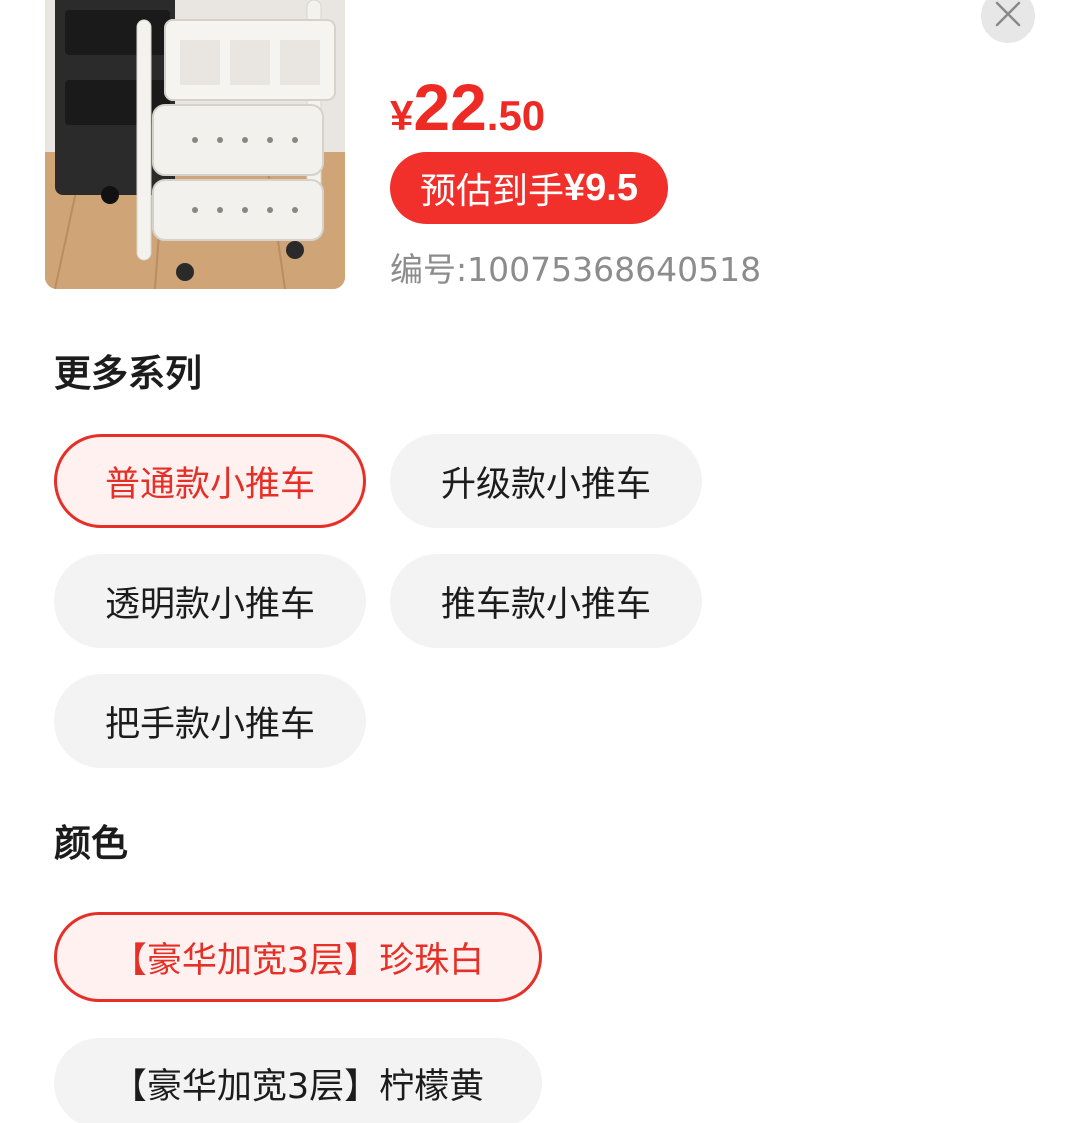  I want to click on close-button, so click(1008, 21).